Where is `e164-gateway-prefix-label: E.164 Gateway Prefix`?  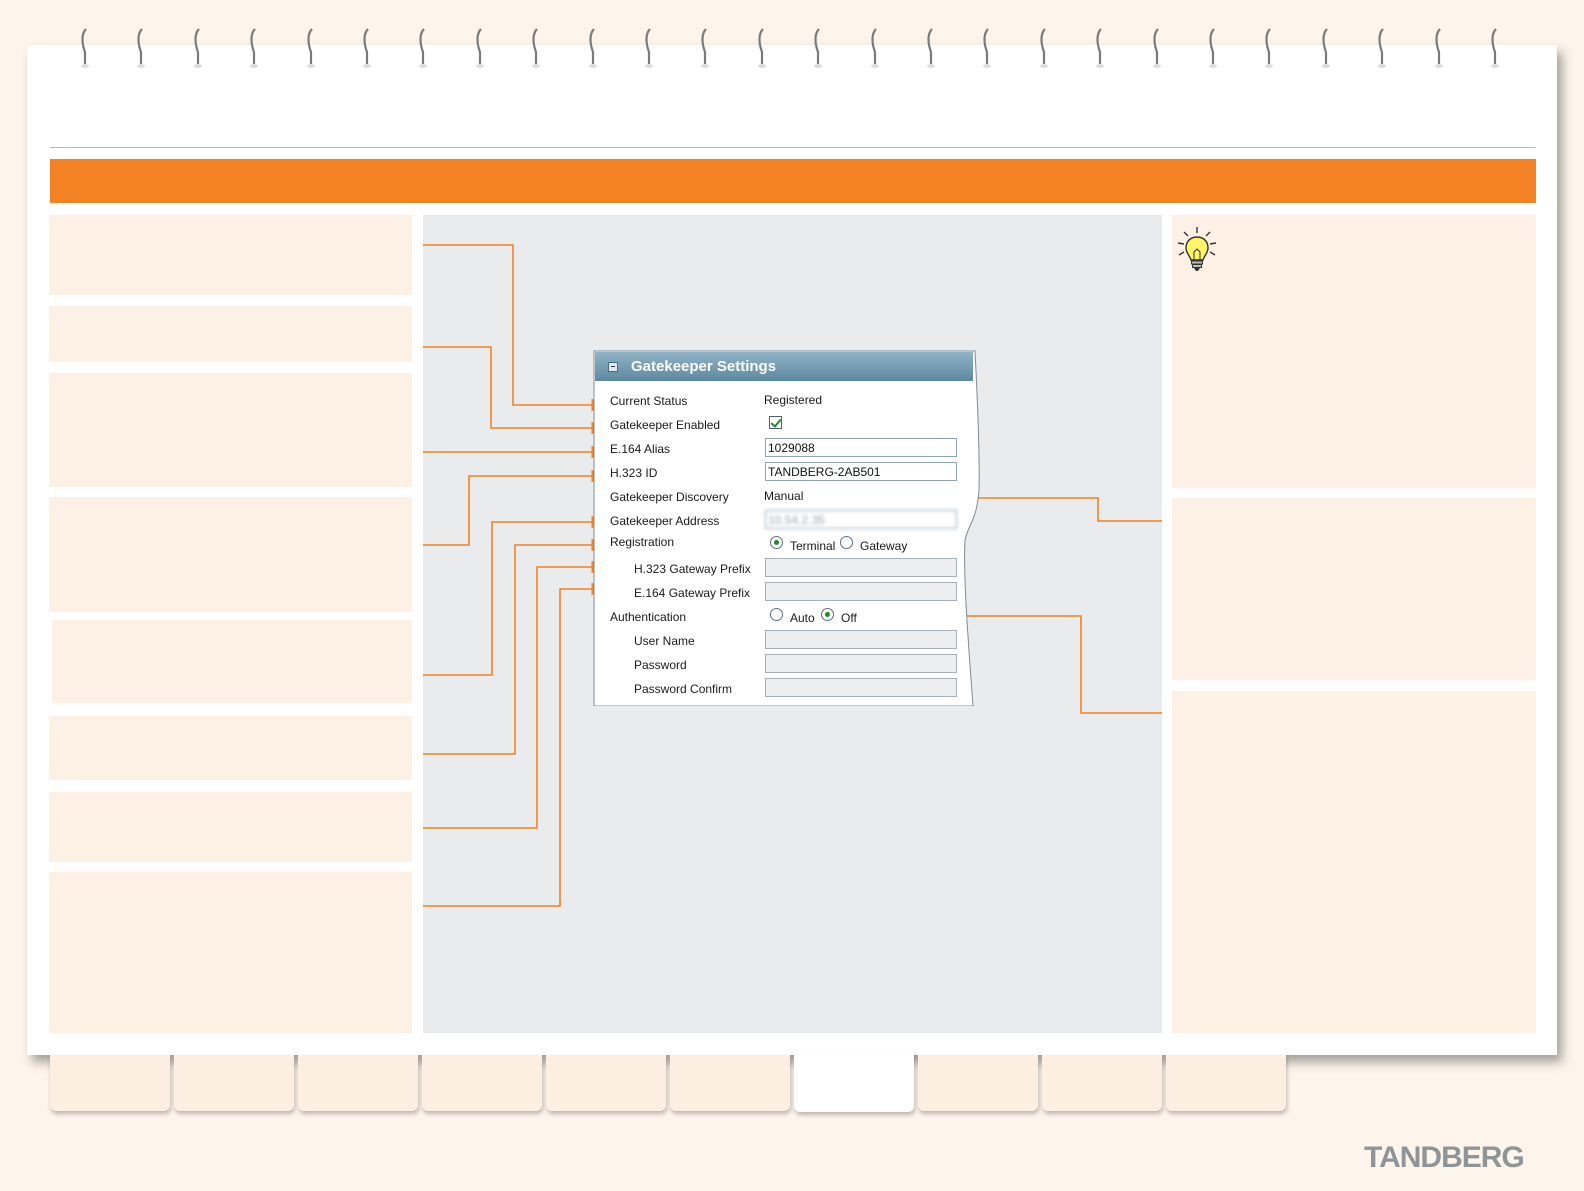 e164-gateway-prefix-label: E.164 Gateway Prefix is located at coordinates (692, 593).